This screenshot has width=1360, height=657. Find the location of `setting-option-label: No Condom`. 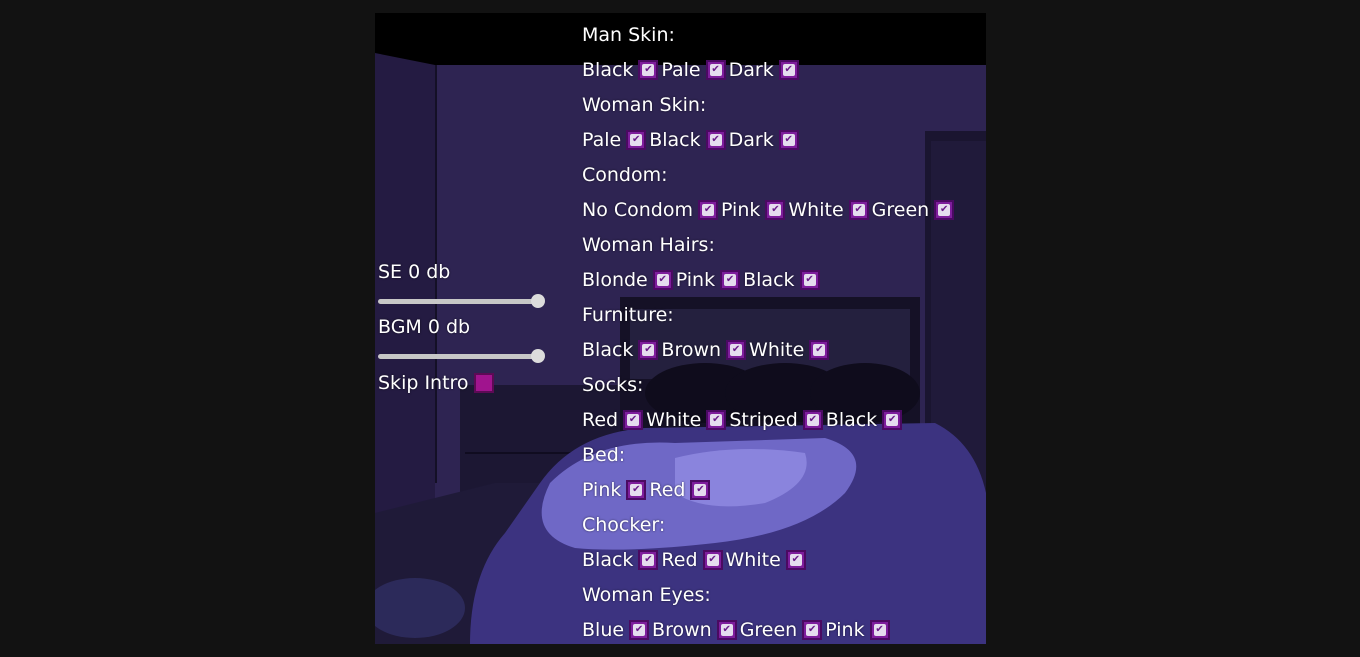

setting-option-label: No Condom is located at coordinates (638, 210).